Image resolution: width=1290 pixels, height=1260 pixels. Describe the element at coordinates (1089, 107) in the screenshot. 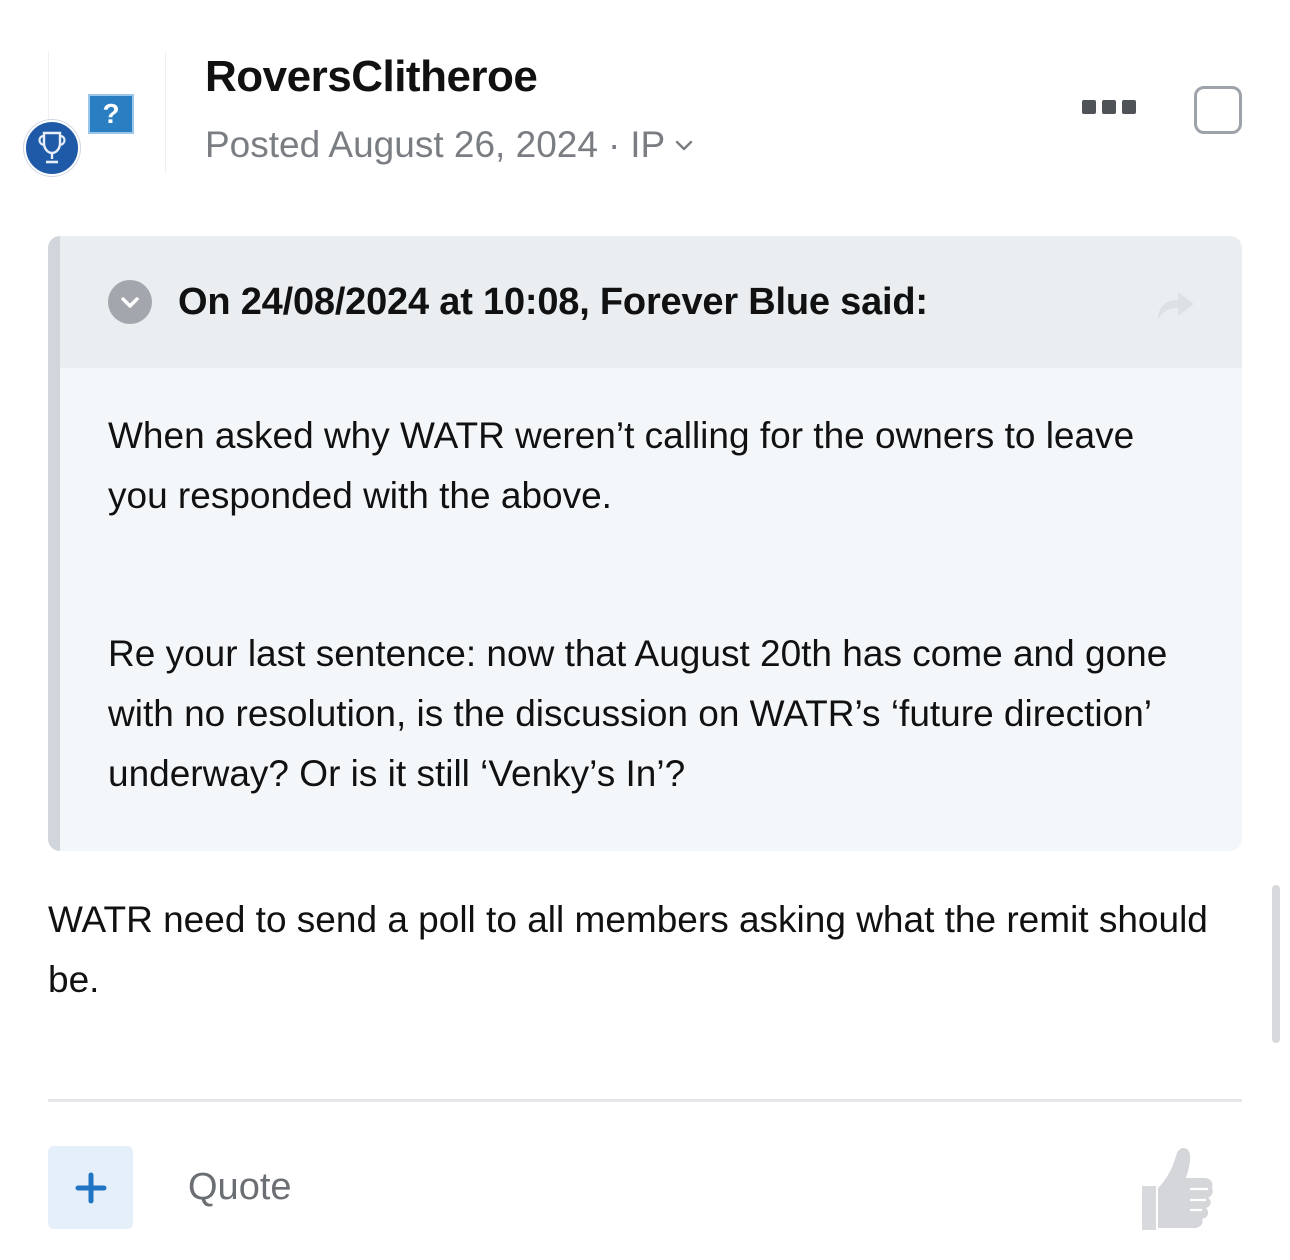

I see `more-options-icon` at that location.